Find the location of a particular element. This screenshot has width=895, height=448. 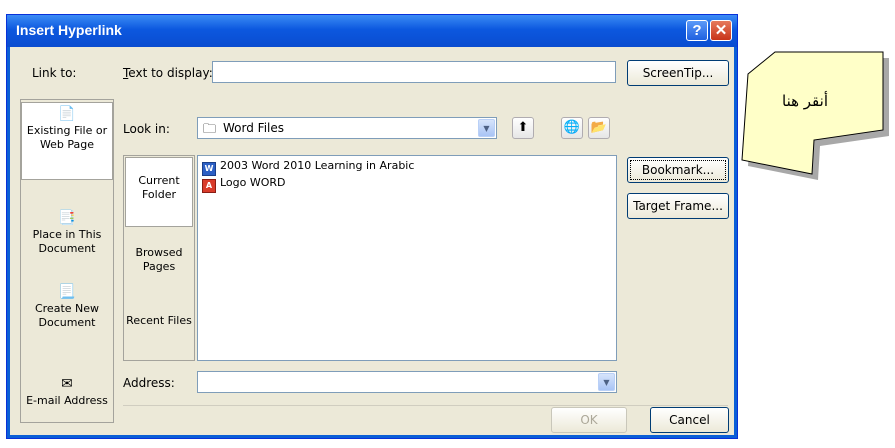

callout-arrow is located at coordinates (815, 115).